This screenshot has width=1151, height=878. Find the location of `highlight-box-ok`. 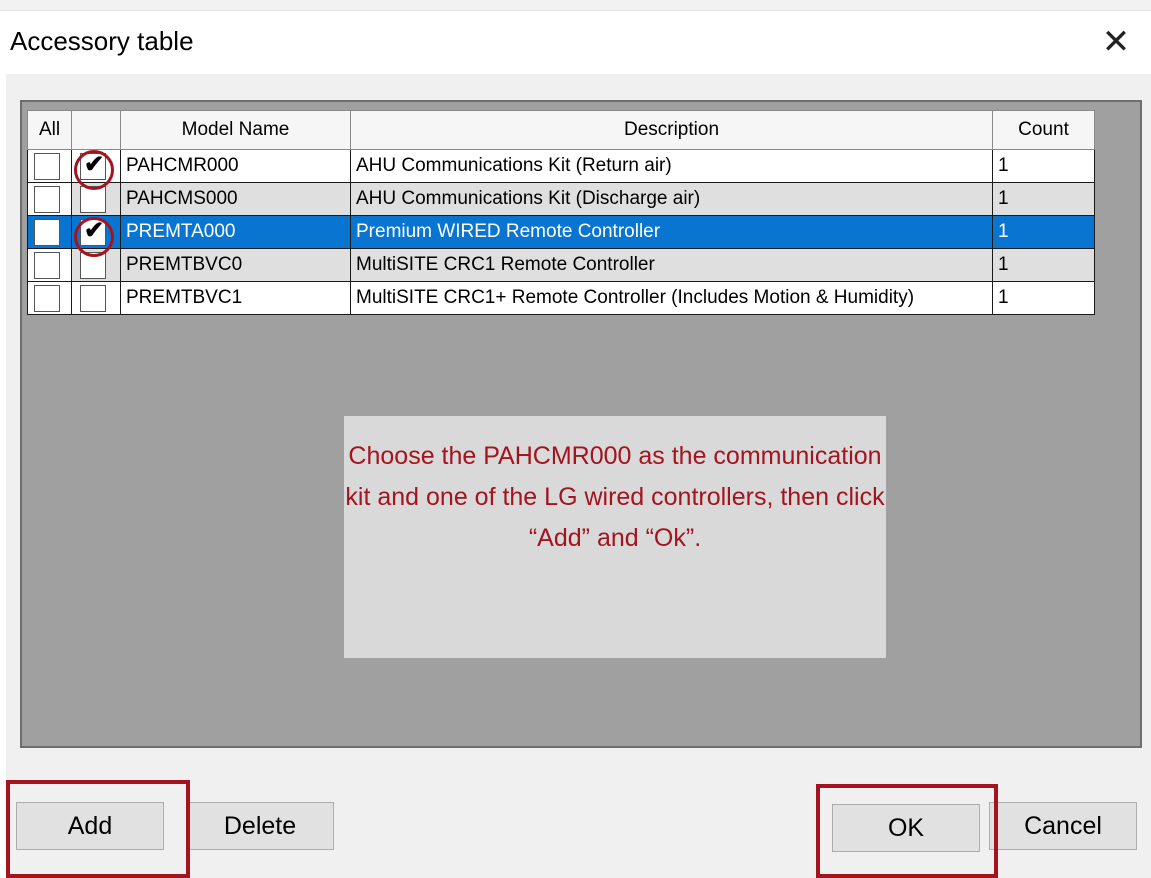

highlight-box-ok is located at coordinates (907, 831).